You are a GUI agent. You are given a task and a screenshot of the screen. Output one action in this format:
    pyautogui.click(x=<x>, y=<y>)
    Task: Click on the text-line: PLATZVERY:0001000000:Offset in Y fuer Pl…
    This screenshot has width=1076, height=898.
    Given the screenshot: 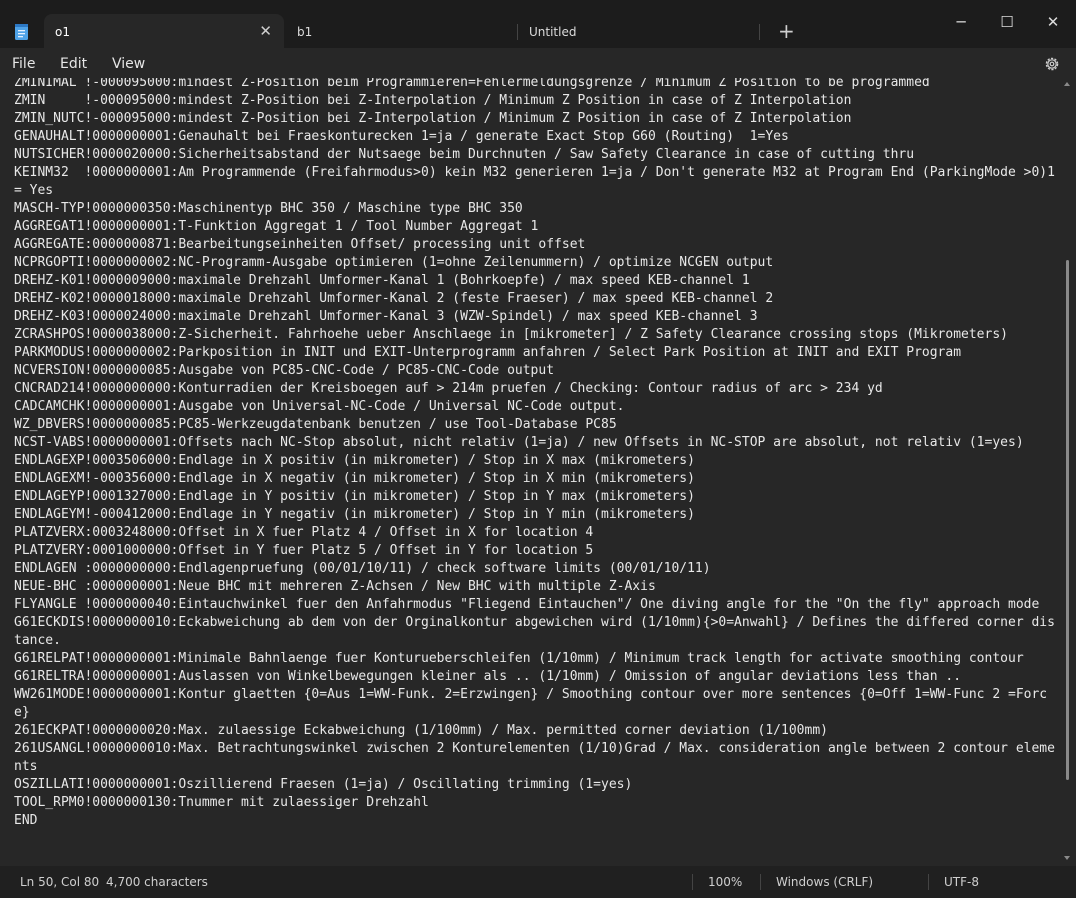 What is the action you would take?
    pyautogui.click(x=536, y=551)
    